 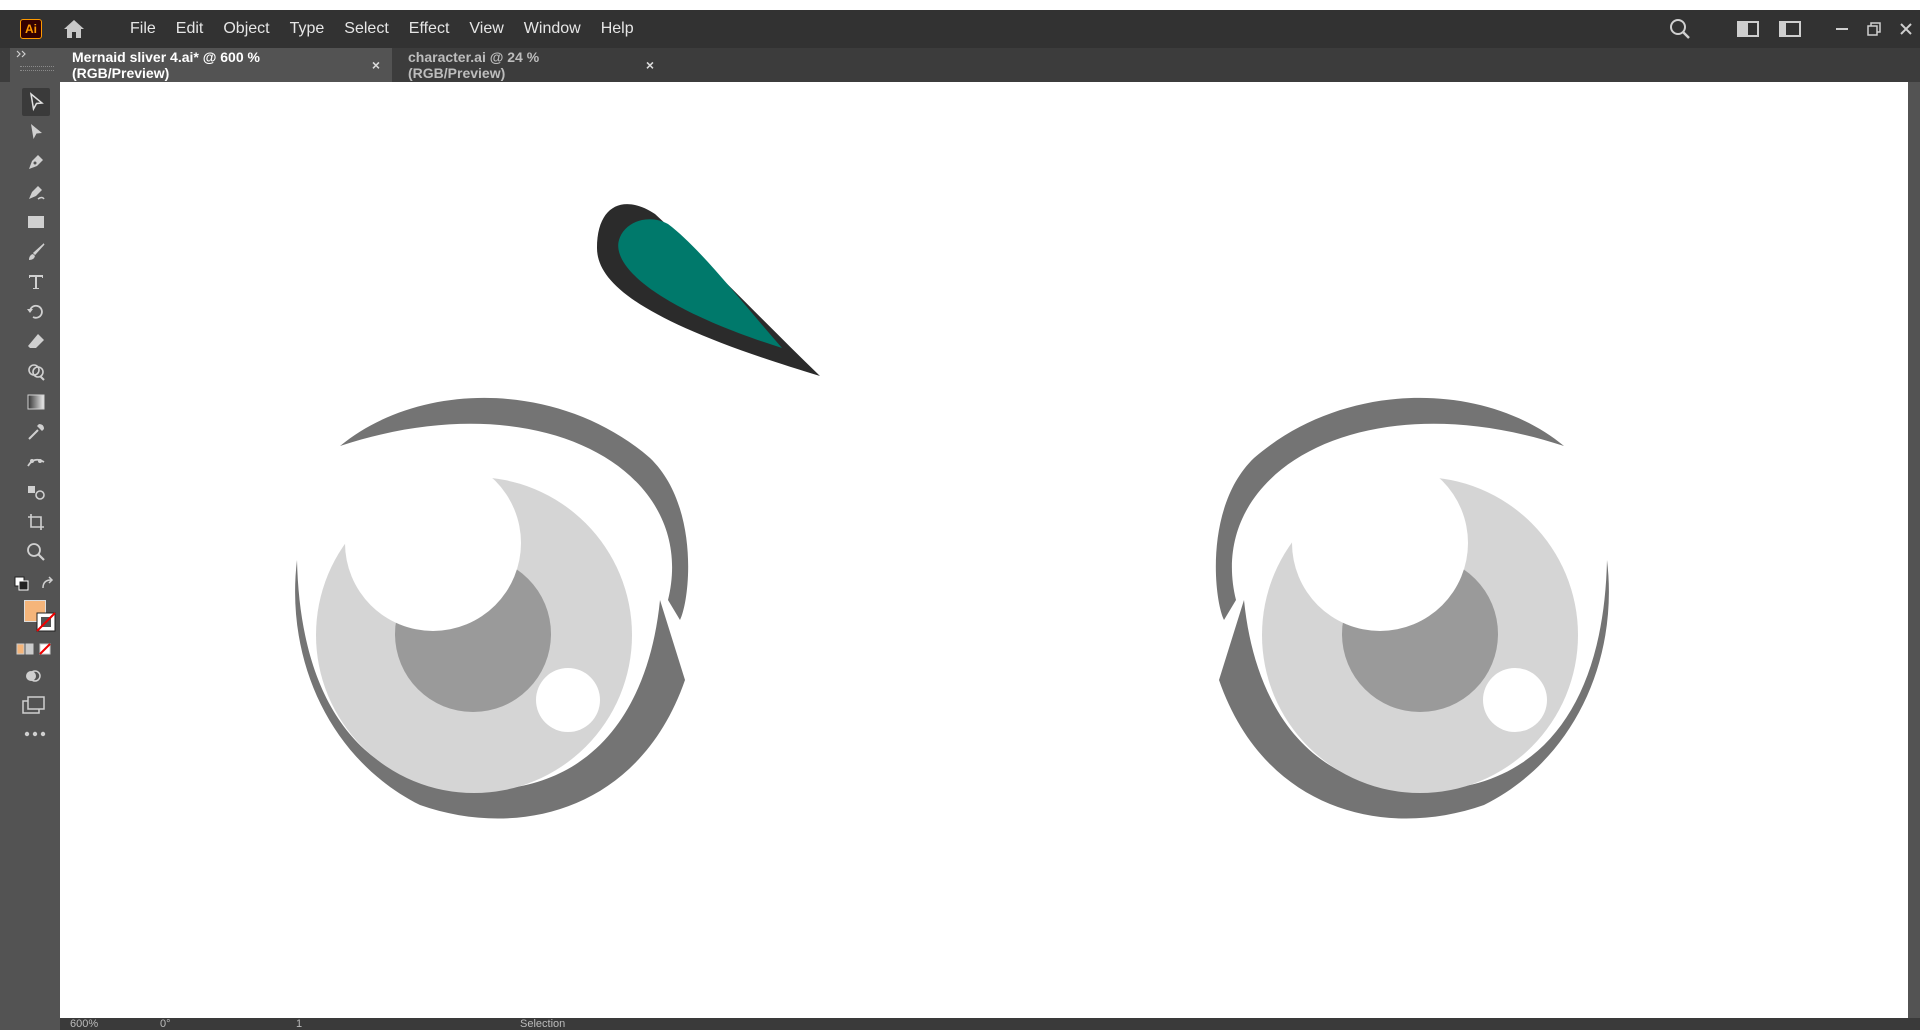 What do you see at coordinates (492, 608) in the screenshot?
I see `left-eye` at bounding box center [492, 608].